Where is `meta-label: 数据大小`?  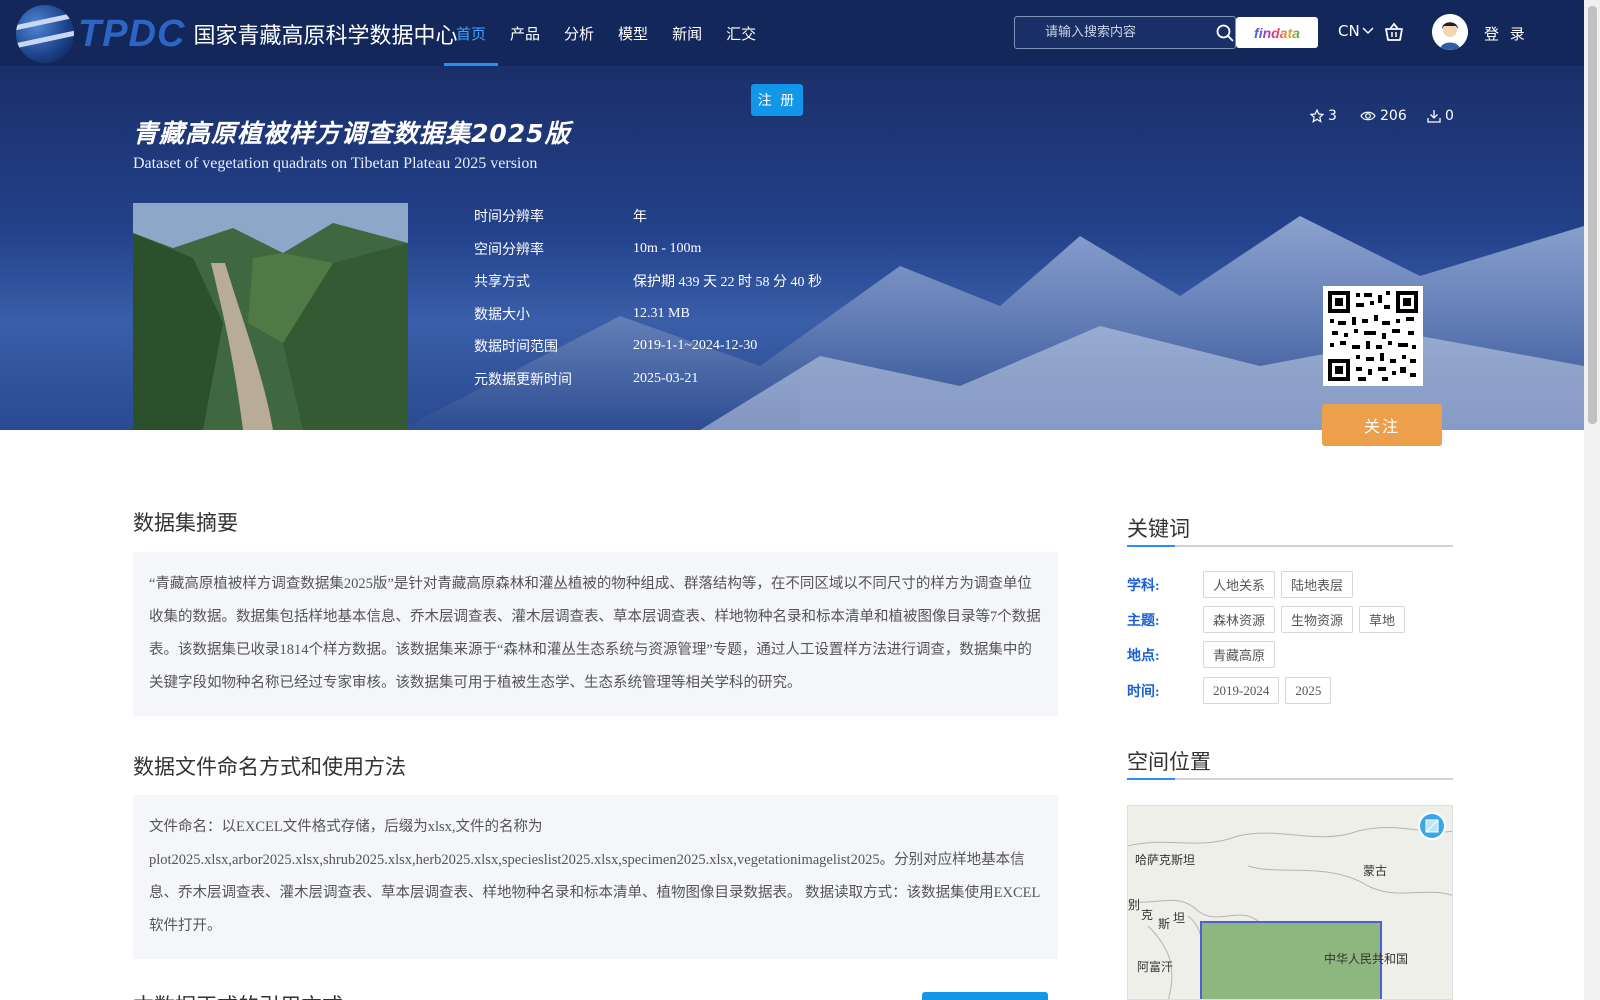 meta-label: 数据大小 is located at coordinates (502, 314).